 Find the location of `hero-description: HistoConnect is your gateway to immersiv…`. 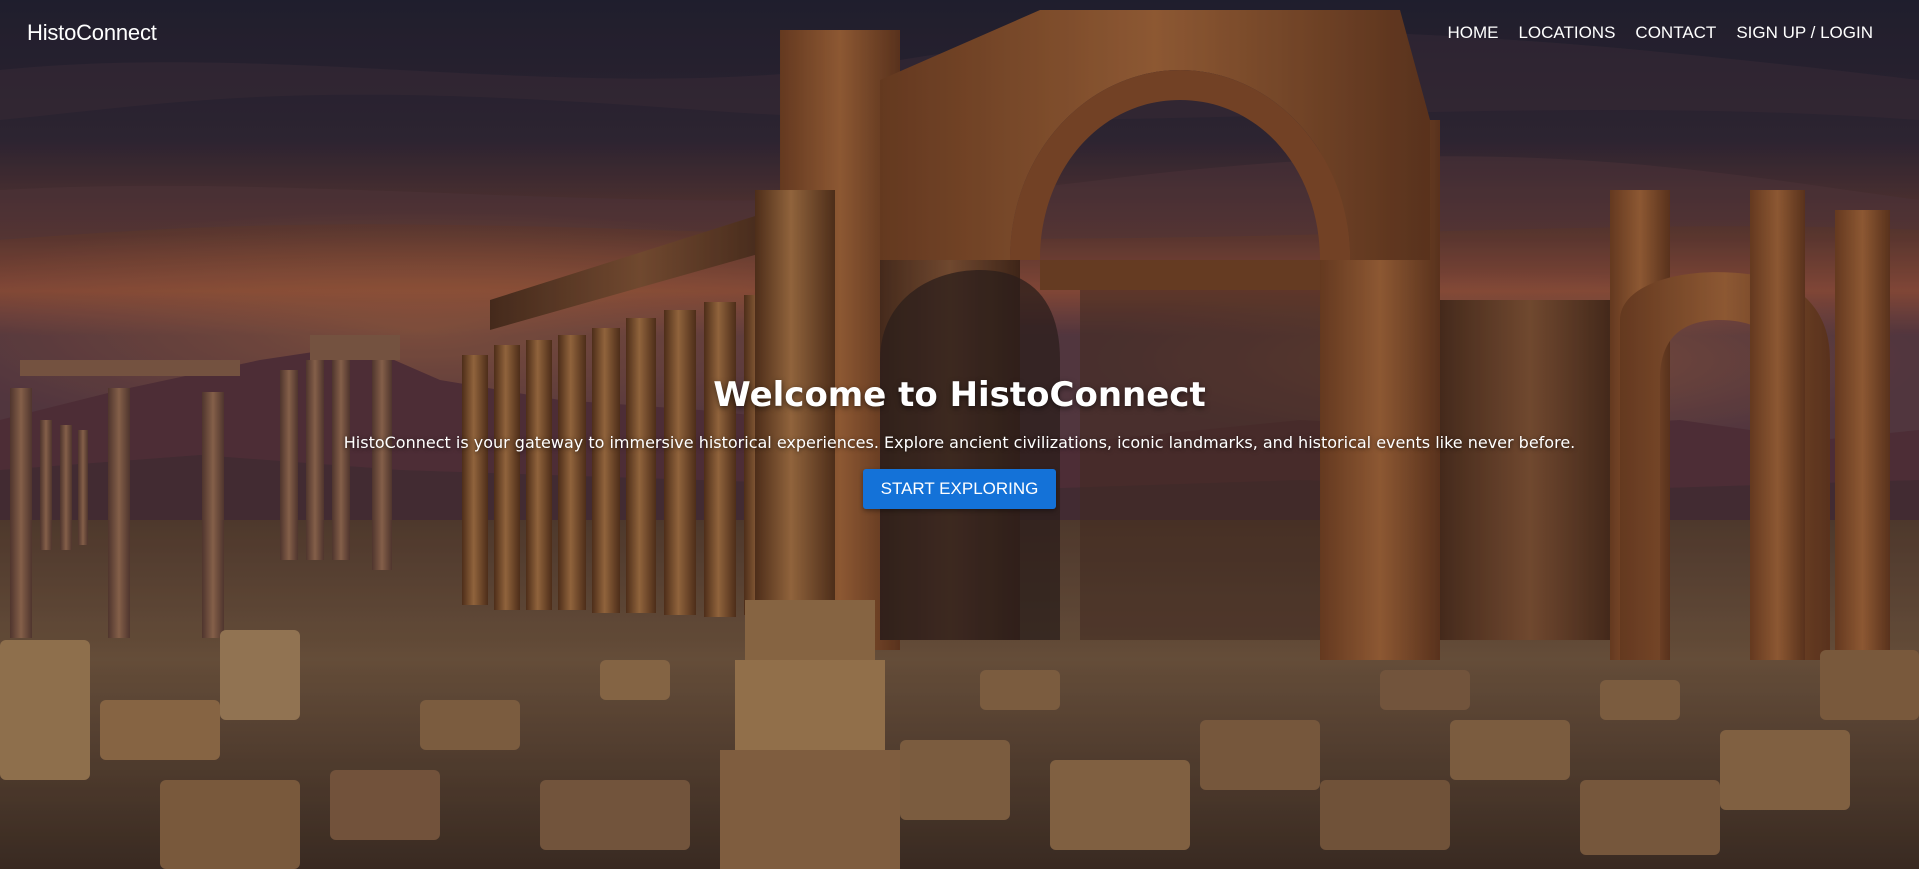

hero-description: HistoConnect is your gateway to immersiv… is located at coordinates (959, 442).